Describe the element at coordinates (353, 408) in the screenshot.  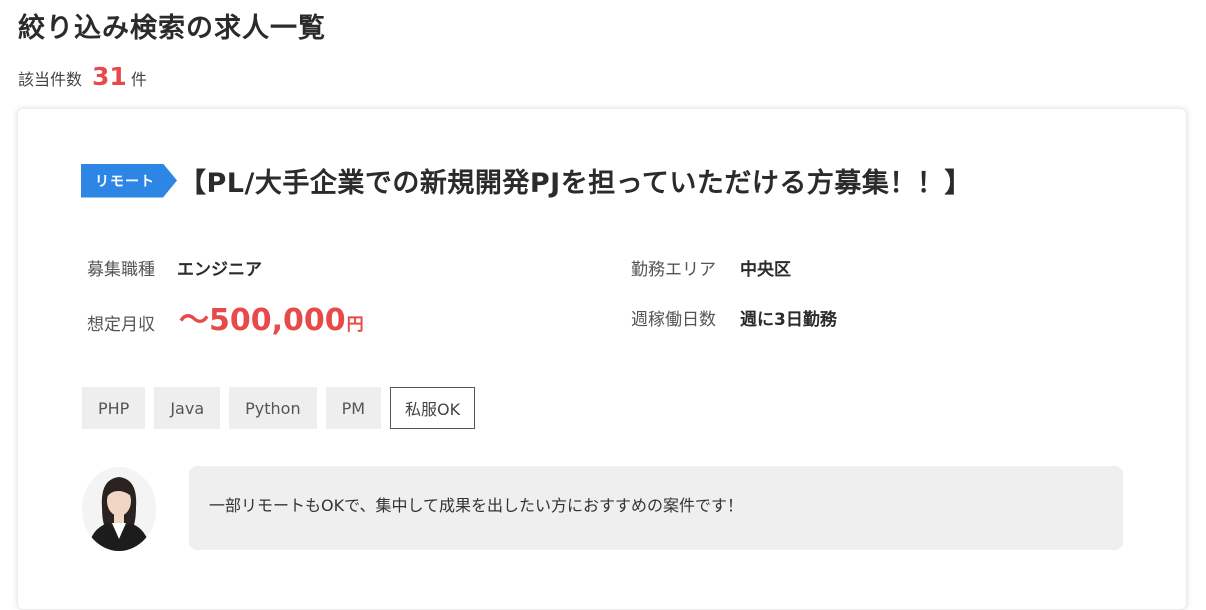
I see `tag-pm: PM` at that location.